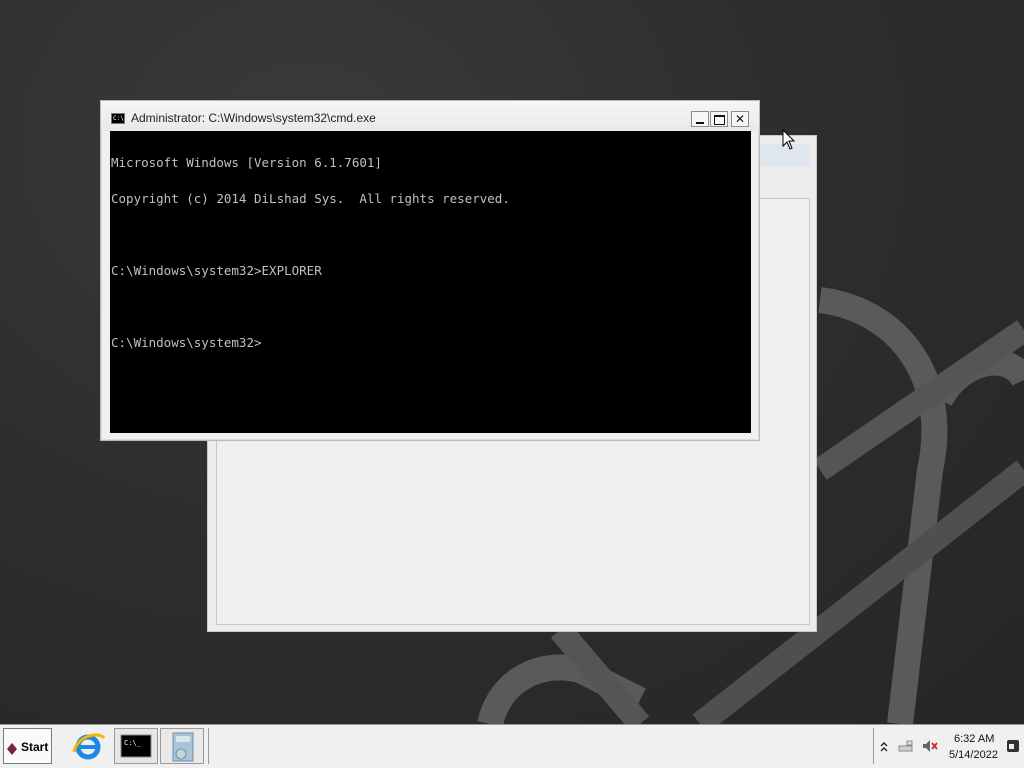  Describe the element at coordinates (118, 118) in the screenshot. I see `command-prompt-icon: C:\` at that location.